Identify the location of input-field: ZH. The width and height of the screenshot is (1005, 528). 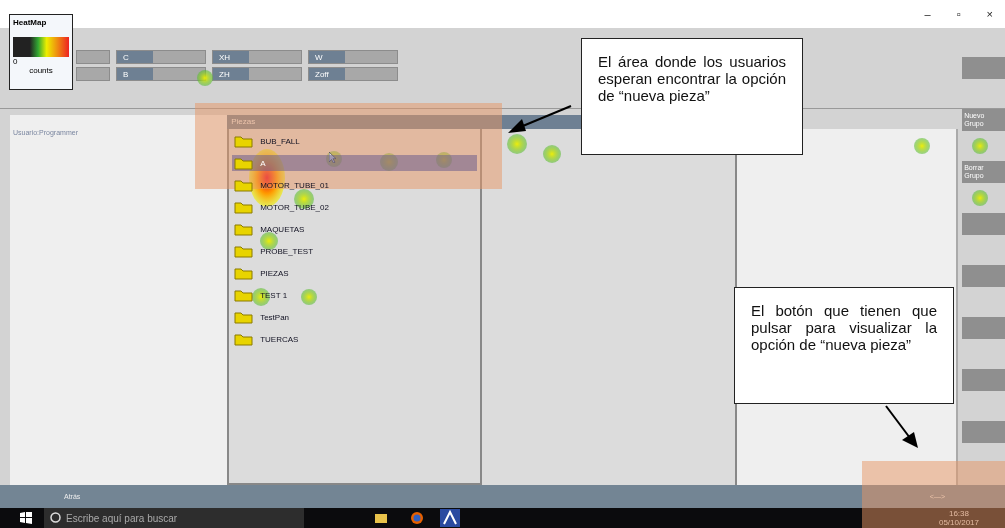
(257, 74).